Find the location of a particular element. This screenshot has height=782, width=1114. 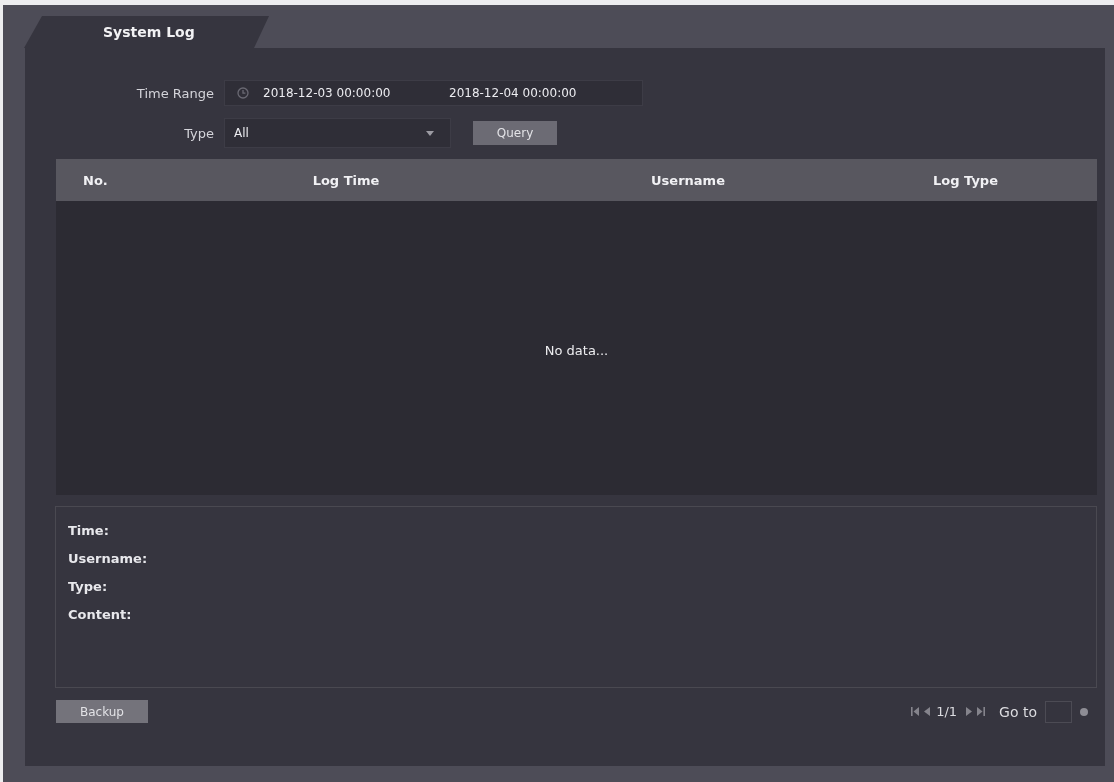

clock-icon is located at coordinates (243, 93).